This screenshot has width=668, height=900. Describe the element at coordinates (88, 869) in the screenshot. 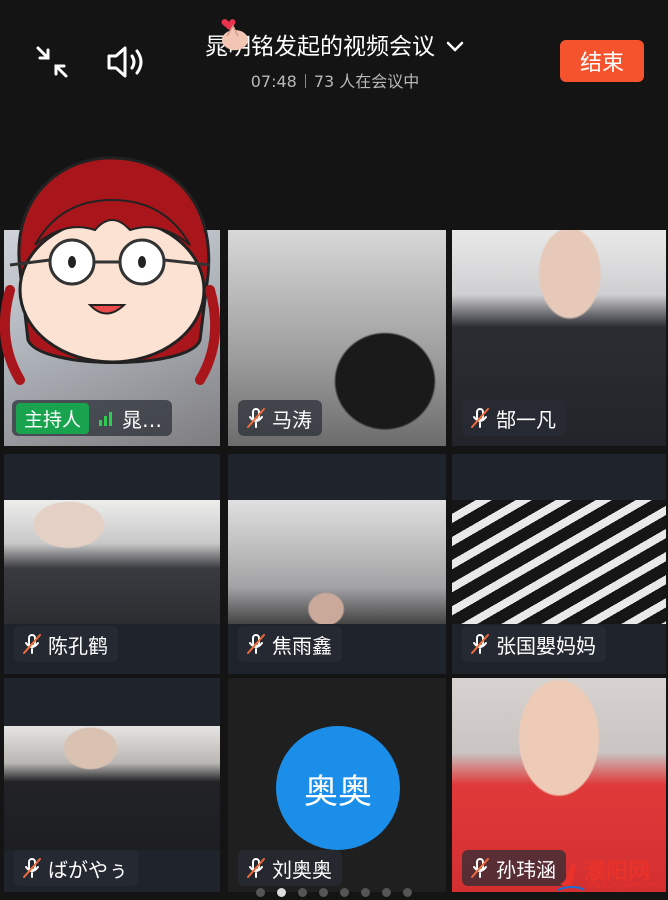

I see `participant-name: ばがやぅ` at that location.